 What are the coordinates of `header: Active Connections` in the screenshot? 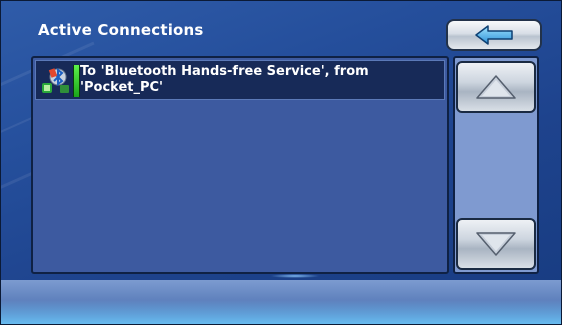 It's located at (281, 30).